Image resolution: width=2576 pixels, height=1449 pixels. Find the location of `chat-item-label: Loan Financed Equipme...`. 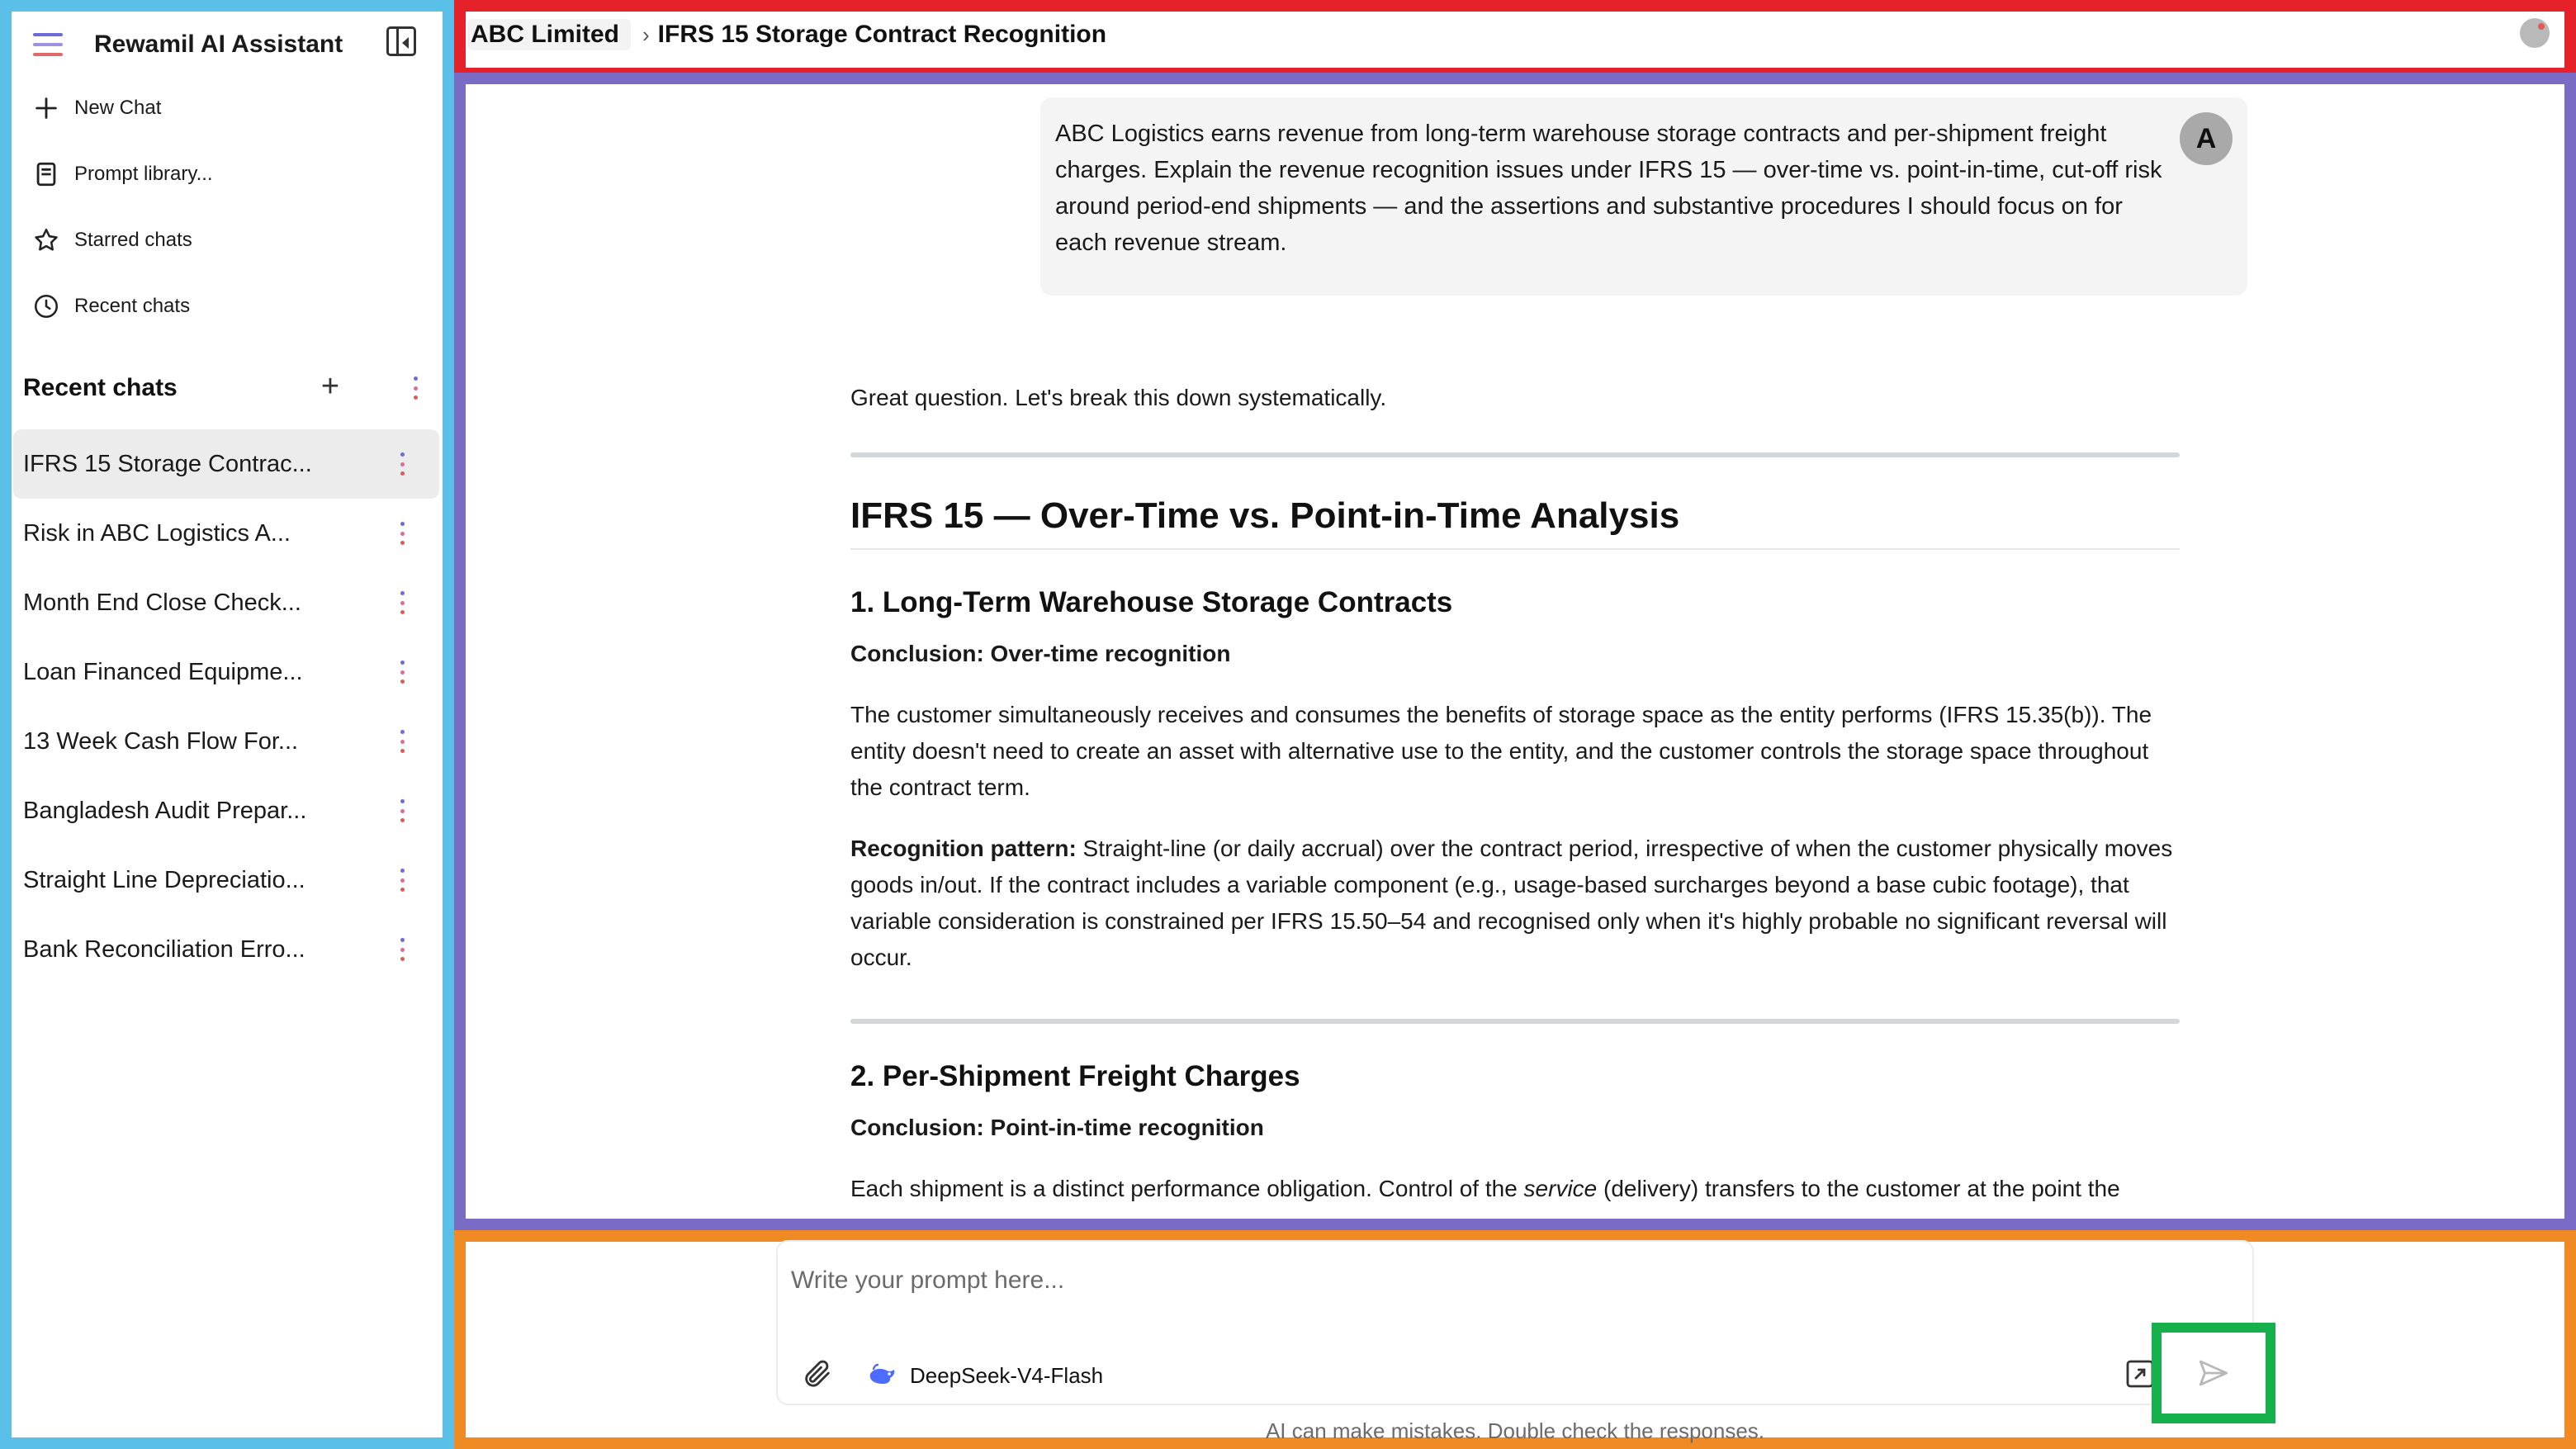

chat-item-label: Loan Financed Equipme... is located at coordinates (163, 671).